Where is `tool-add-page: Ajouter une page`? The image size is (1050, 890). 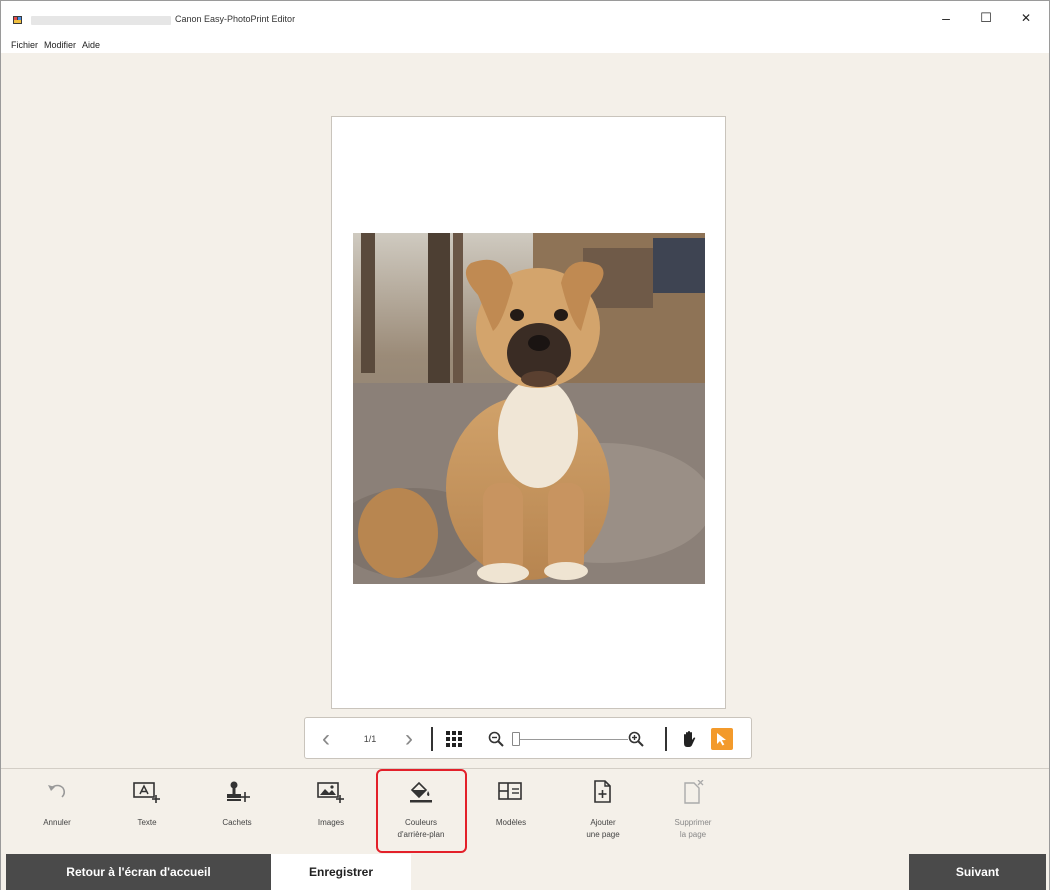
tool-add-page: Ajouter une page is located at coordinates (603, 812).